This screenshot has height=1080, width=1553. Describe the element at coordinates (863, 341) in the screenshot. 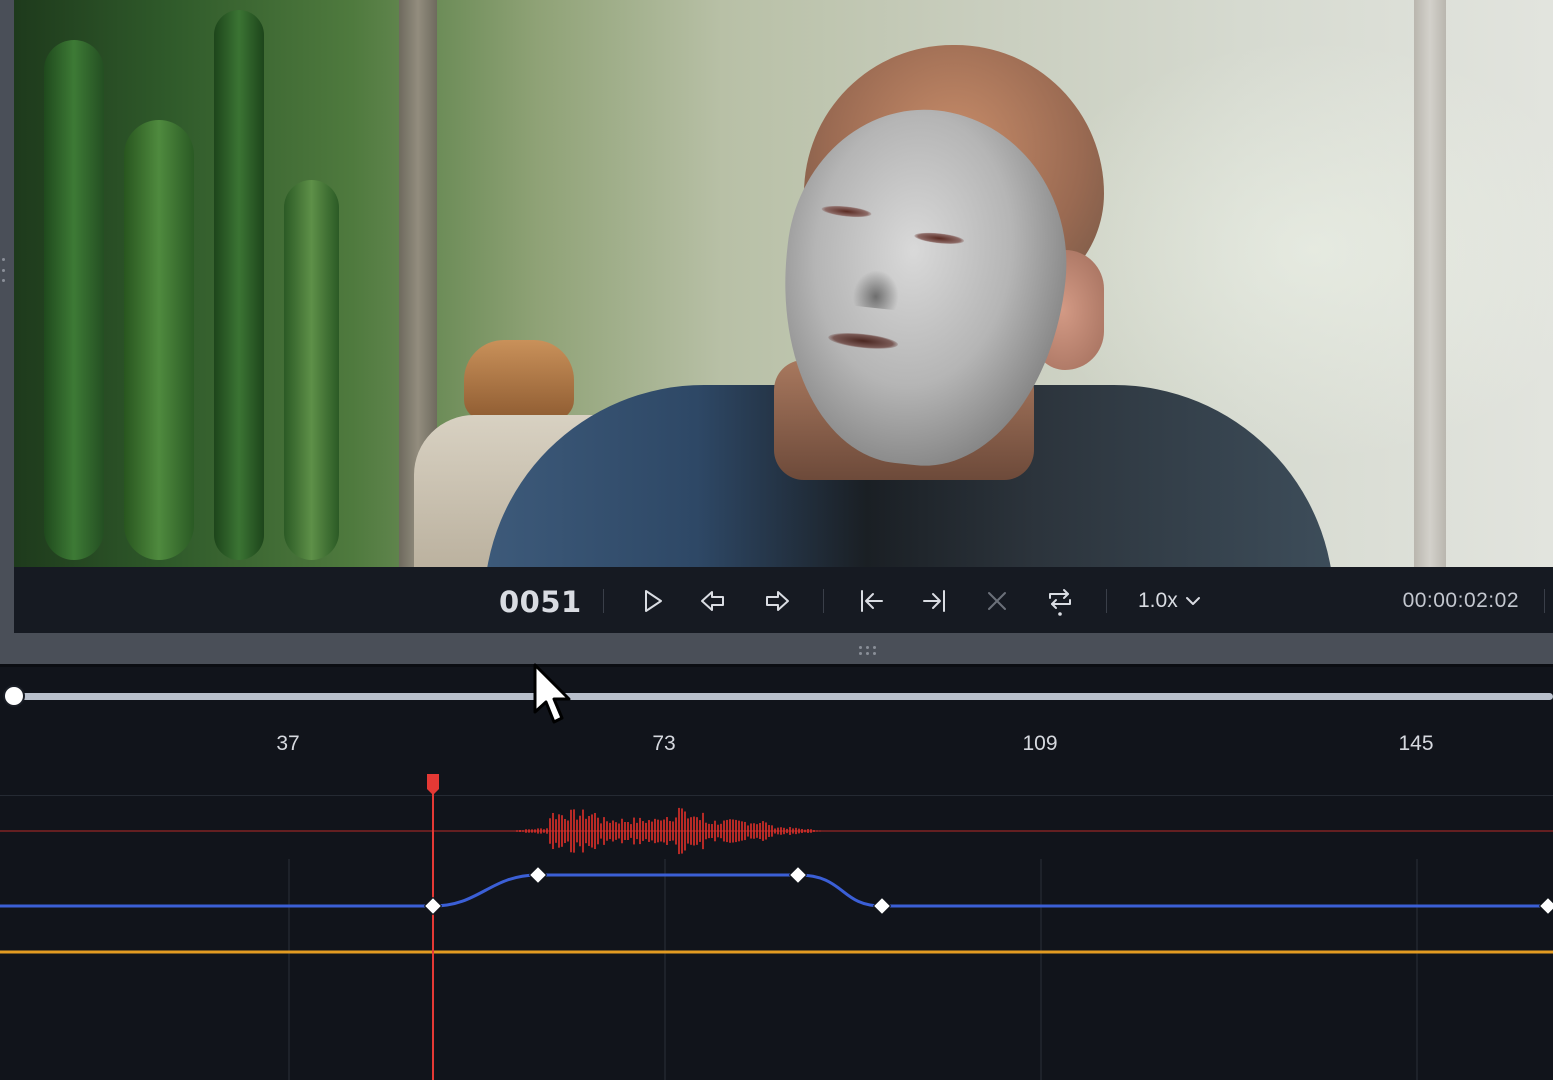

I see `mask-mouth` at that location.